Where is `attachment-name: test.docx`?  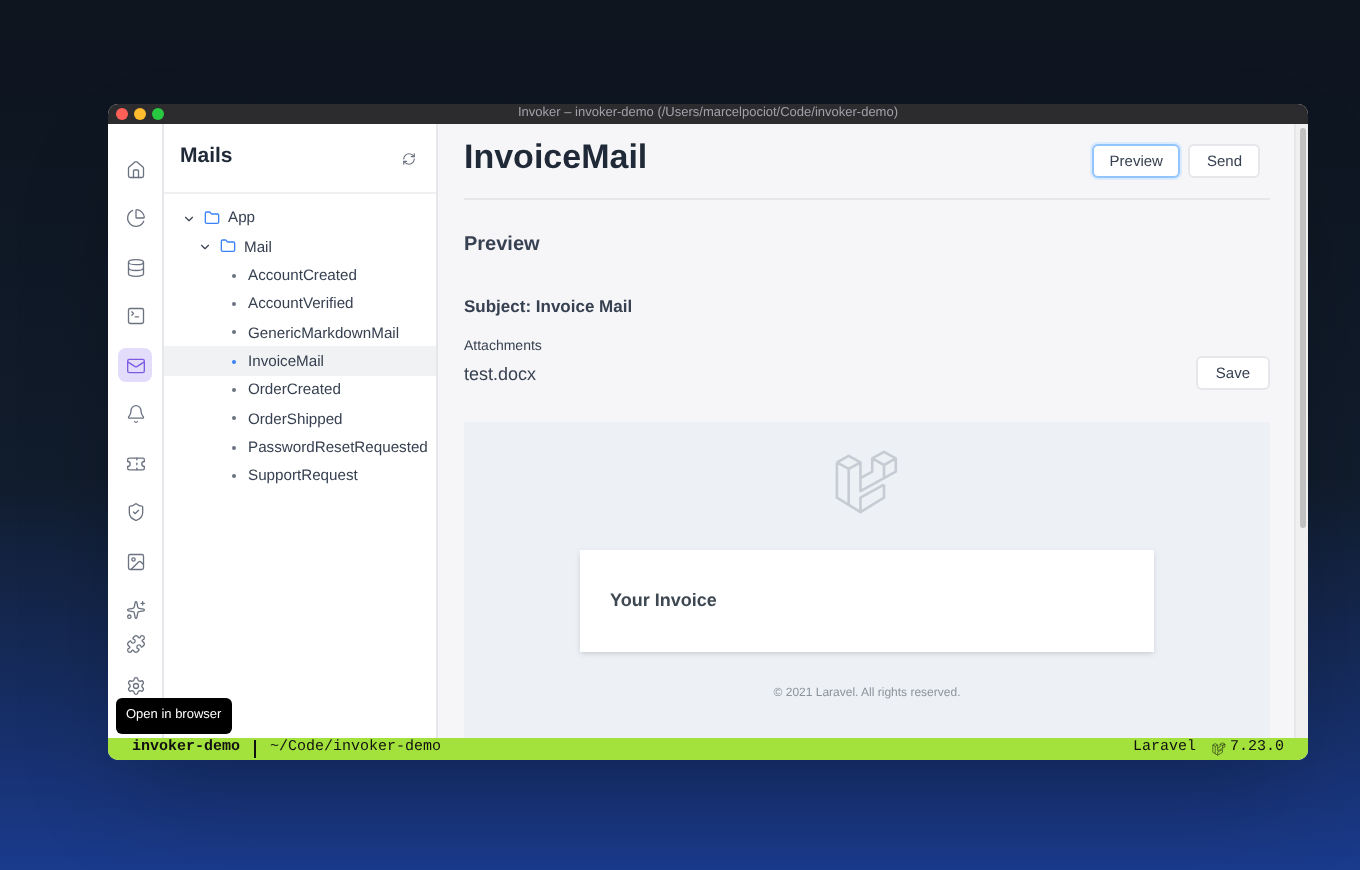
attachment-name: test.docx is located at coordinates (501, 375).